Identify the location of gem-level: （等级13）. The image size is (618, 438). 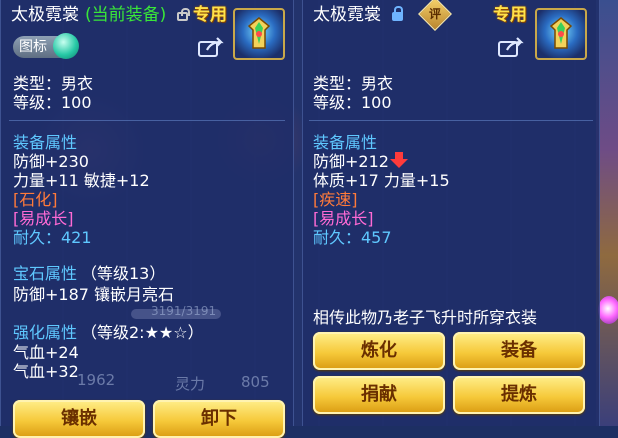
(123, 273).